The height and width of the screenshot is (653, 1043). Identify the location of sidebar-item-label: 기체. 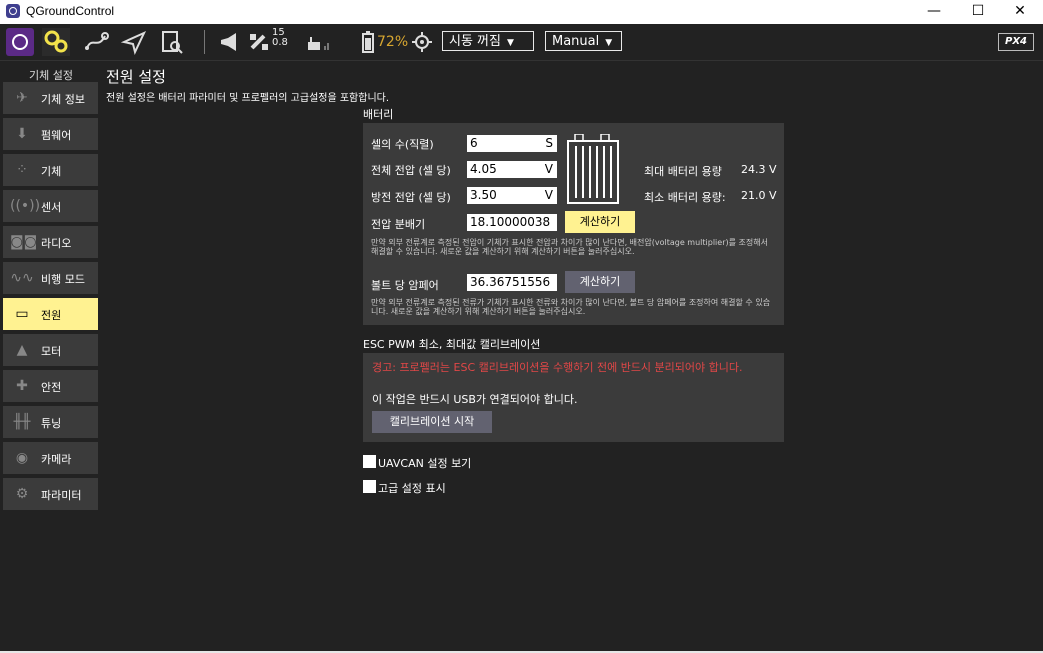
(51, 171).